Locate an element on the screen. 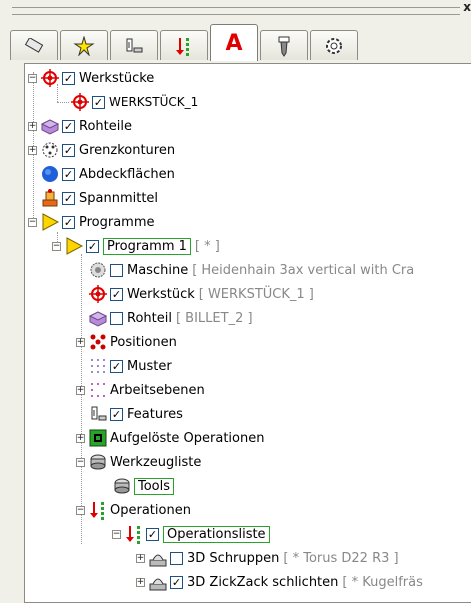  tree-item-label: Werkstück is located at coordinates (161, 294).